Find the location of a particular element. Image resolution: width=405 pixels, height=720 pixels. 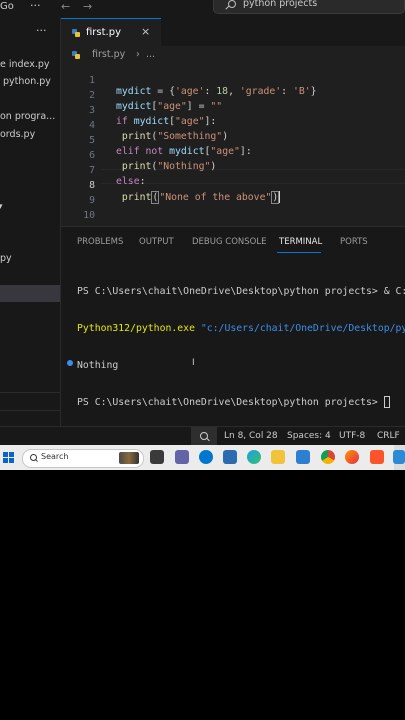

chrome-icon is located at coordinates (328, 457).